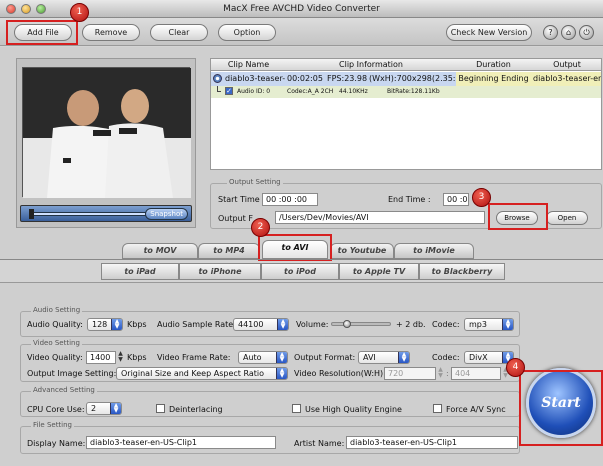 Image resolution: width=603 pixels, height=466 pixels. What do you see at coordinates (567, 218) in the screenshot?
I see `open-button: Open` at bounding box center [567, 218].